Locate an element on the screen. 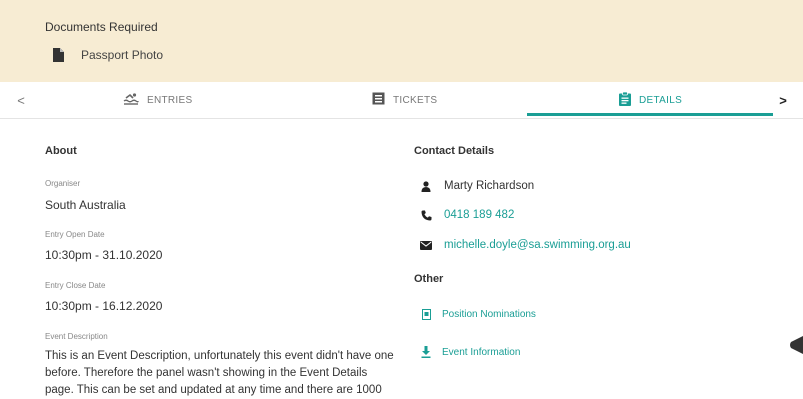  tab-entries-label: ENTRIES is located at coordinates (170, 100).